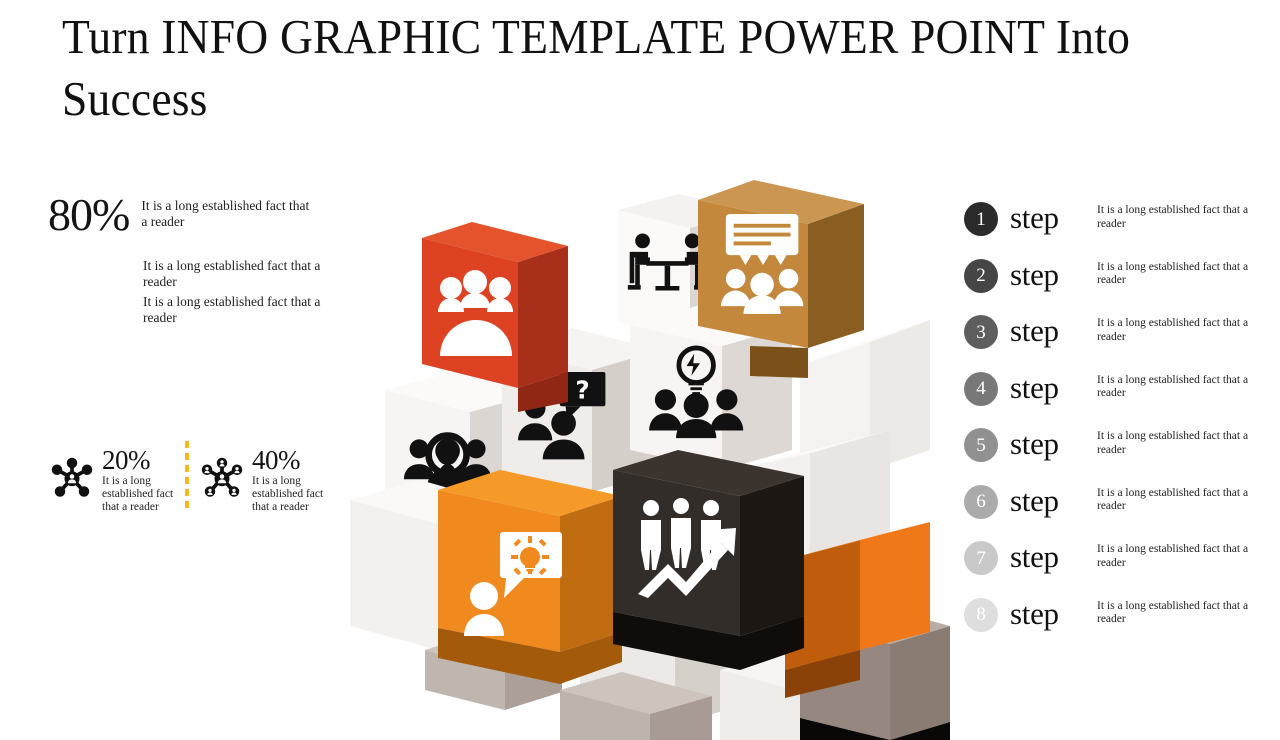  Describe the element at coordinates (981, 445) in the screenshot. I see `step-badge: 5` at that location.